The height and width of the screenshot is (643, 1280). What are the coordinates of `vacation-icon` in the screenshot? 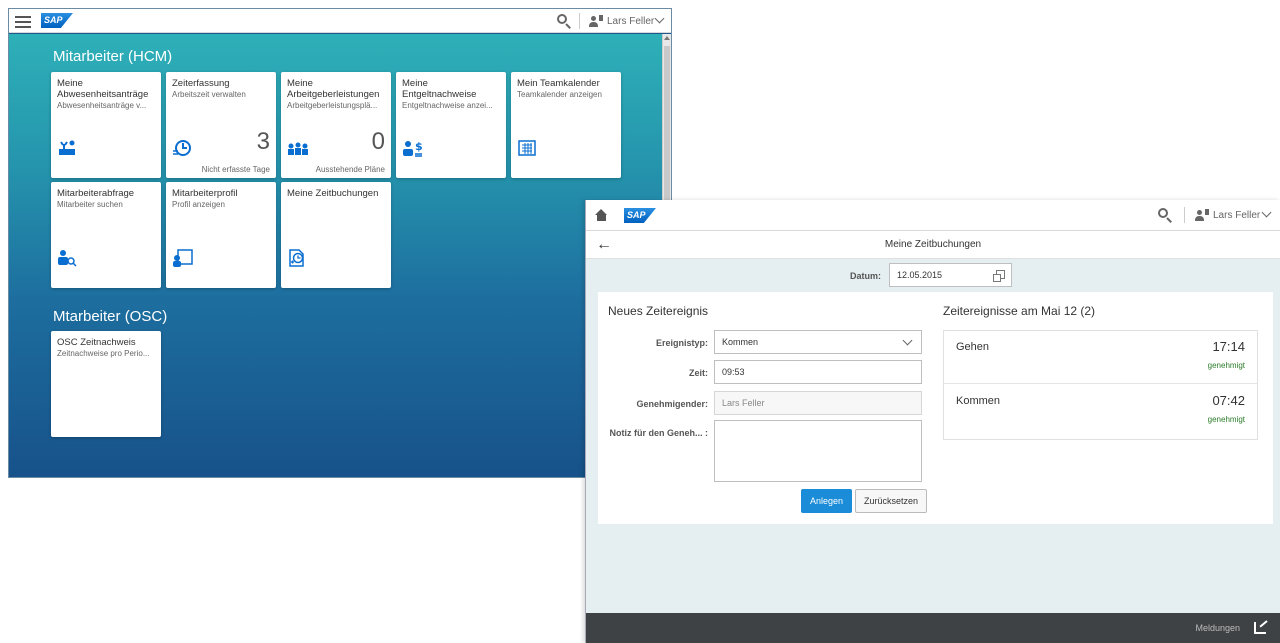 It's located at (67, 148).